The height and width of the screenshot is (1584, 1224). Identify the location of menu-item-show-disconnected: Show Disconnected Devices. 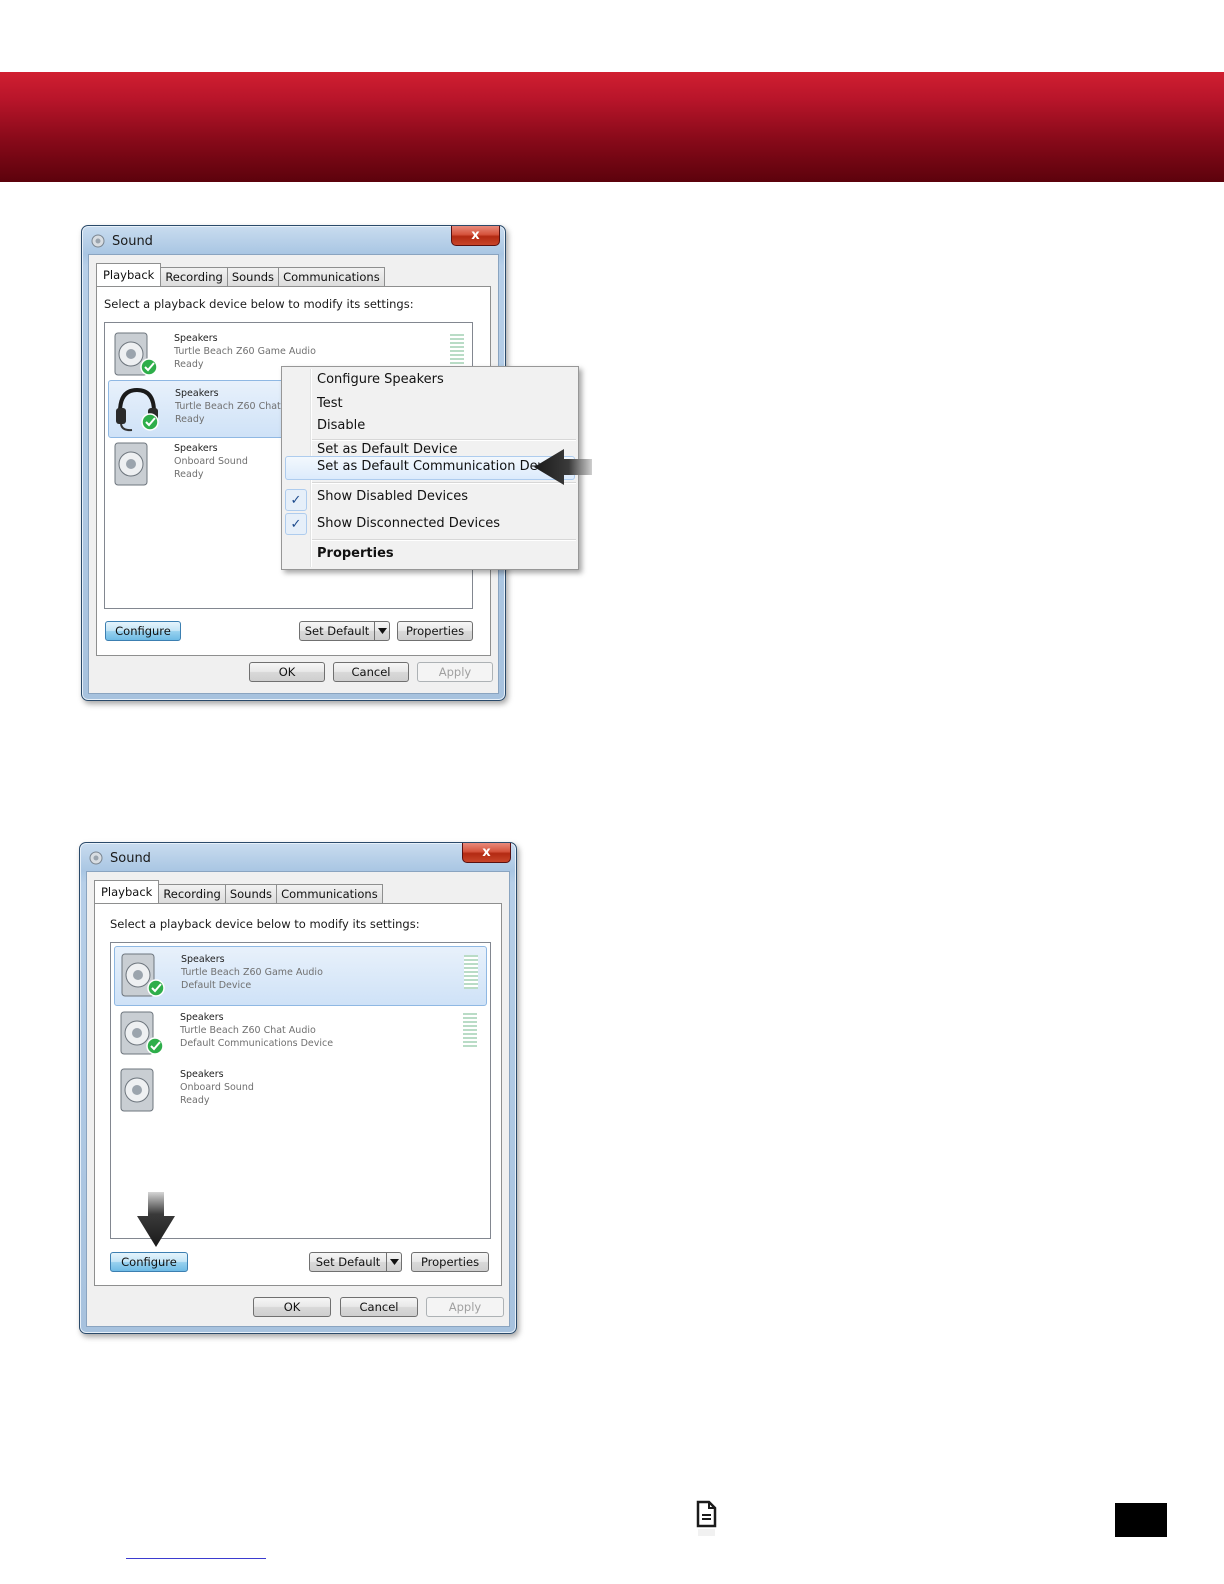
(408, 523).